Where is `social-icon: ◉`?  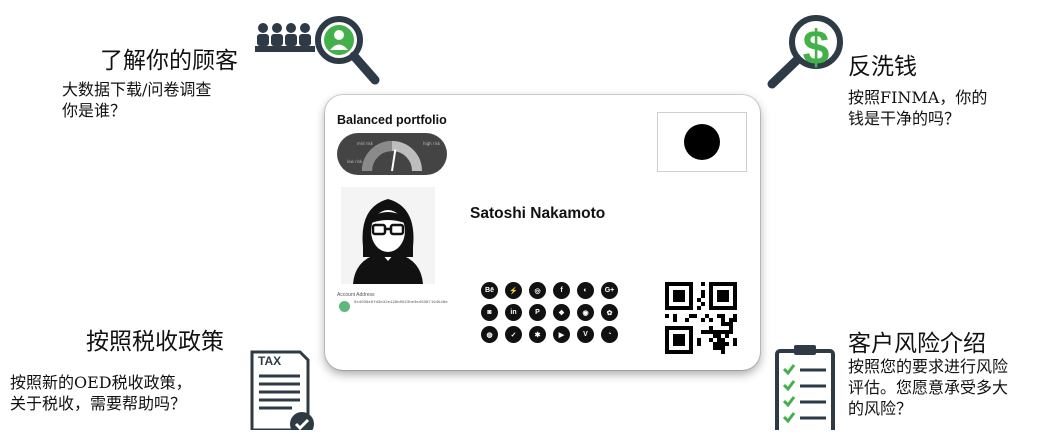
social-icon: ◉ is located at coordinates (585, 312).